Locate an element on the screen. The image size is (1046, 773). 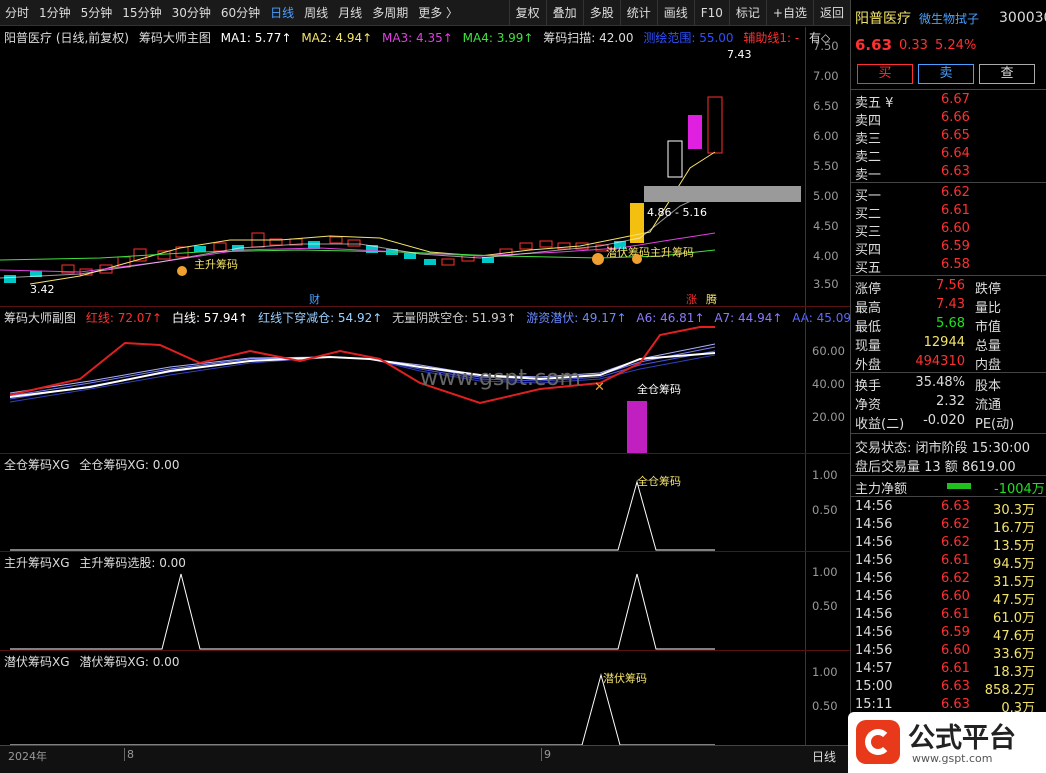
tick-volume: 16.7万 is located at coordinates (1014, 528).